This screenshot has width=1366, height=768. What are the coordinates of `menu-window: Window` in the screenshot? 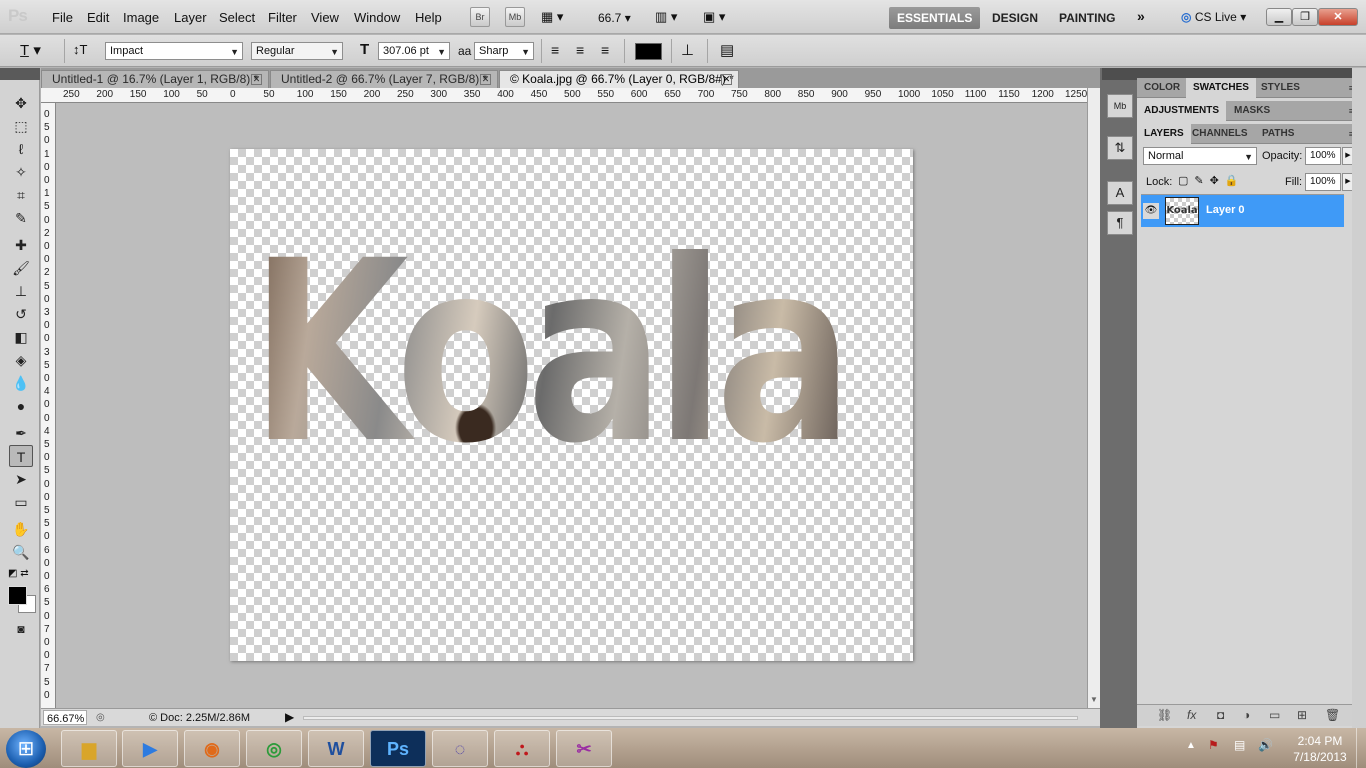 It's located at (377, 17).